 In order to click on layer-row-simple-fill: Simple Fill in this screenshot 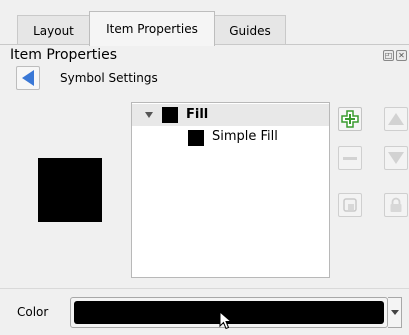, I will do `click(230, 138)`.